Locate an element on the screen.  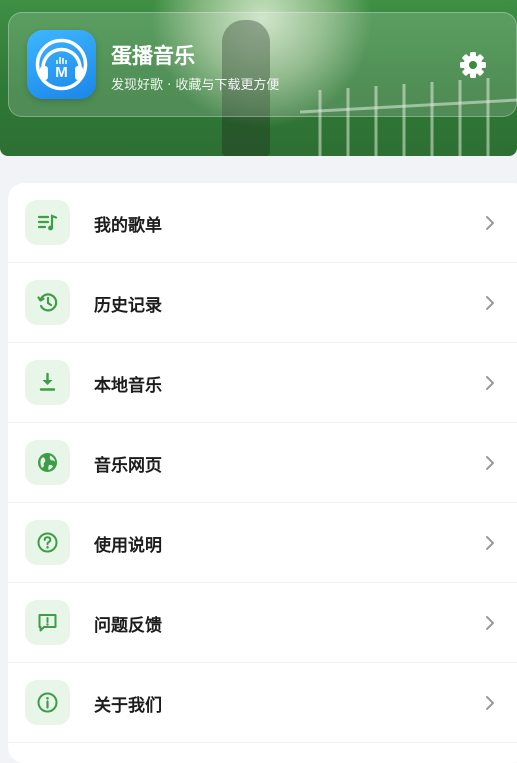
globe-icon is located at coordinates (47, 462).